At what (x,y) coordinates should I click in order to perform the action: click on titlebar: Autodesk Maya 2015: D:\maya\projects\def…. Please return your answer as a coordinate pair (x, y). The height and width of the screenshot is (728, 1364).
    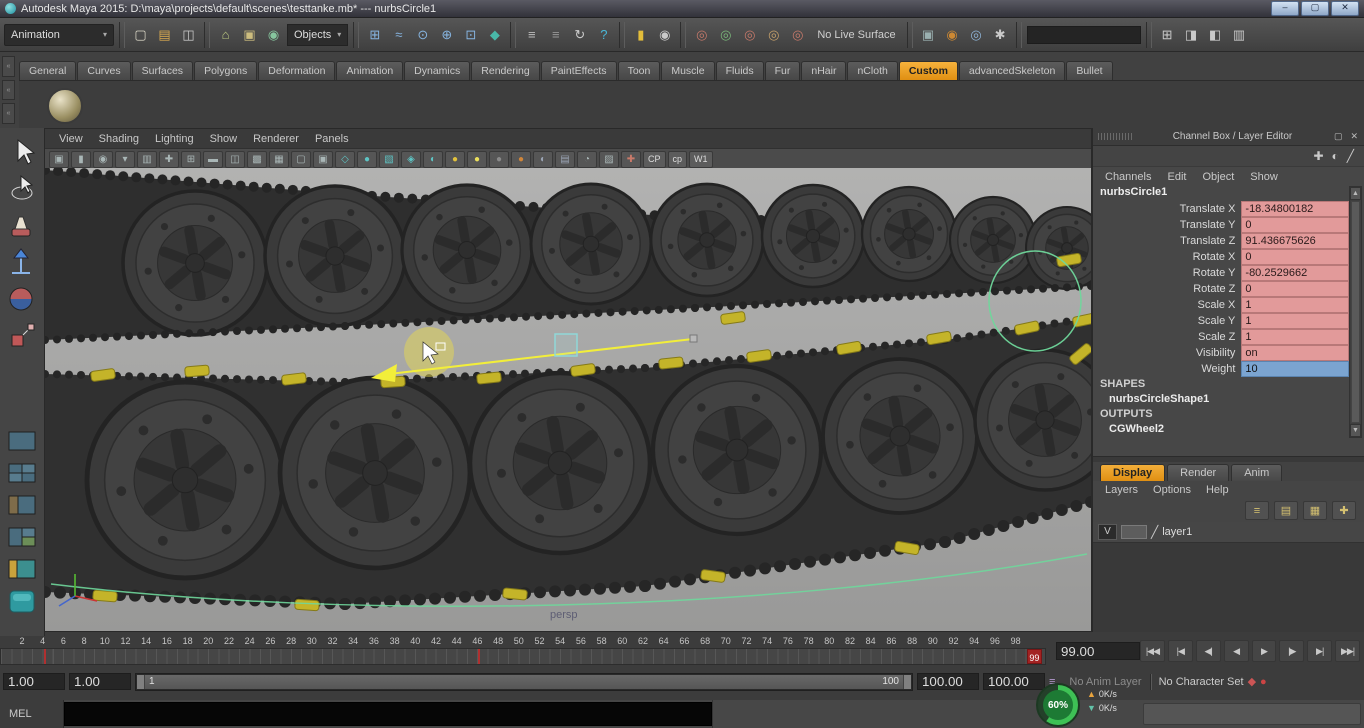
    Looking at the image, I should click on (682, 9).